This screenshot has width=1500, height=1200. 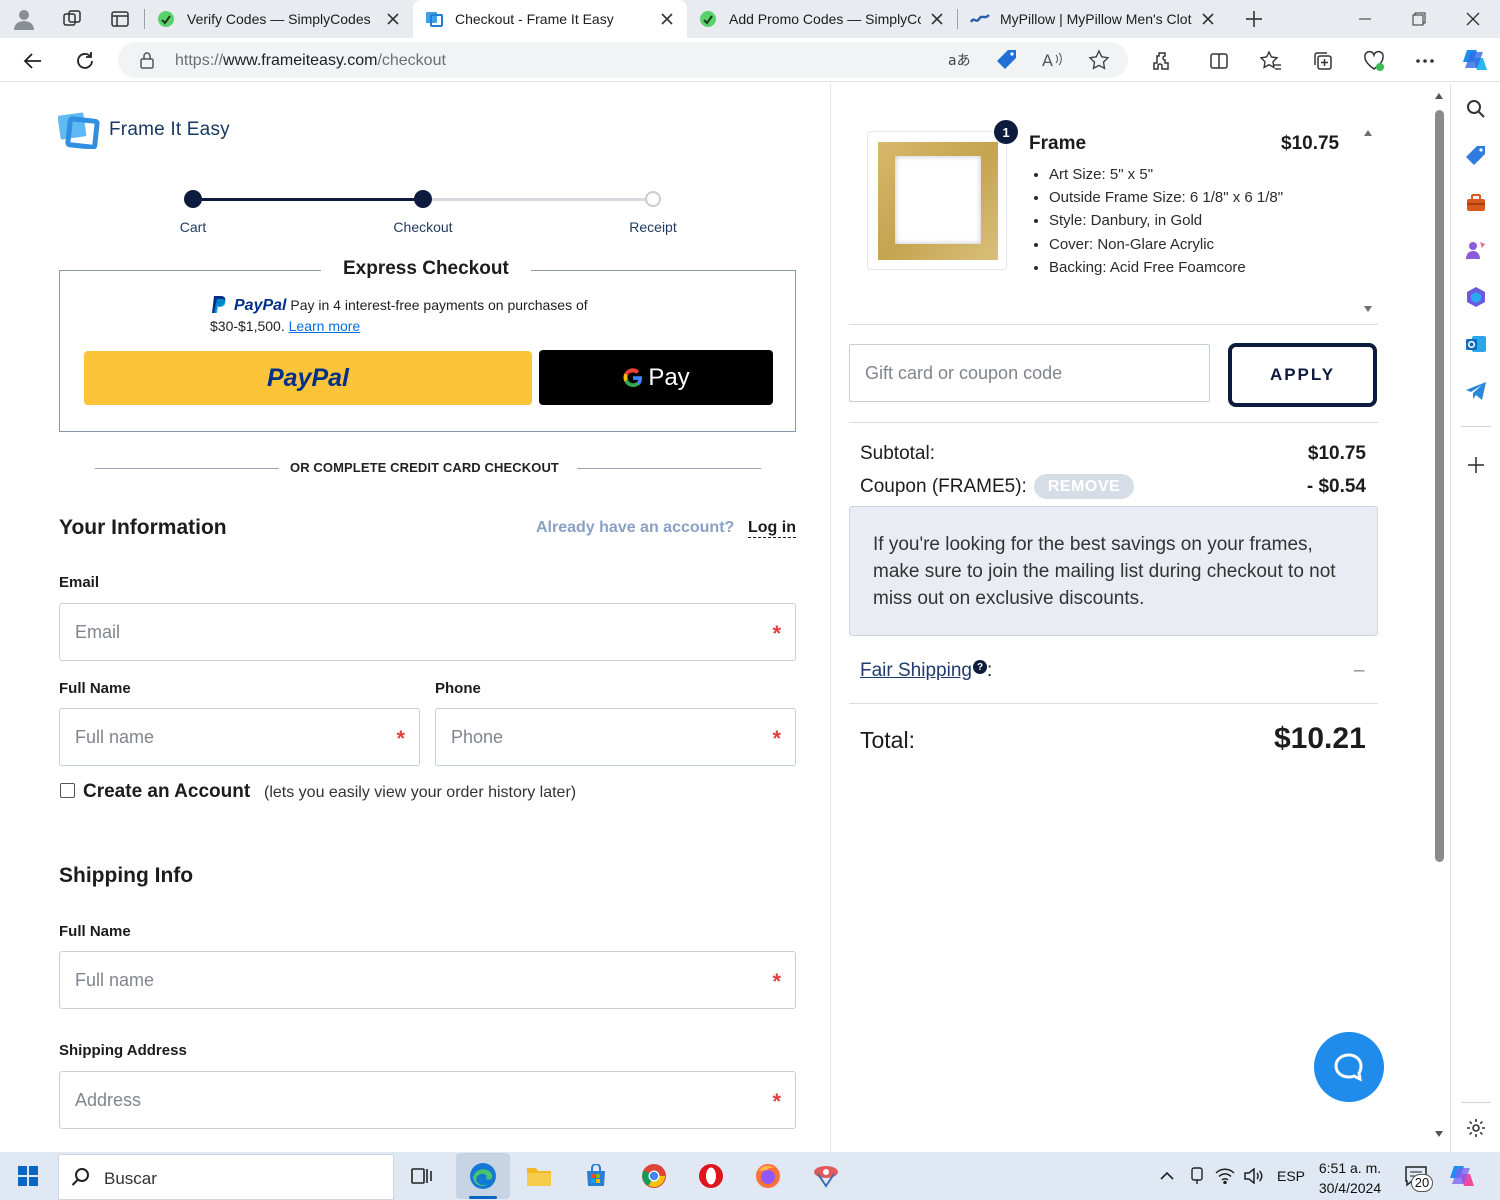 What do you see at coordinates (422, 1176) in the screenshot?
I see `task-view-icon` at bounding box center [422, 1176].